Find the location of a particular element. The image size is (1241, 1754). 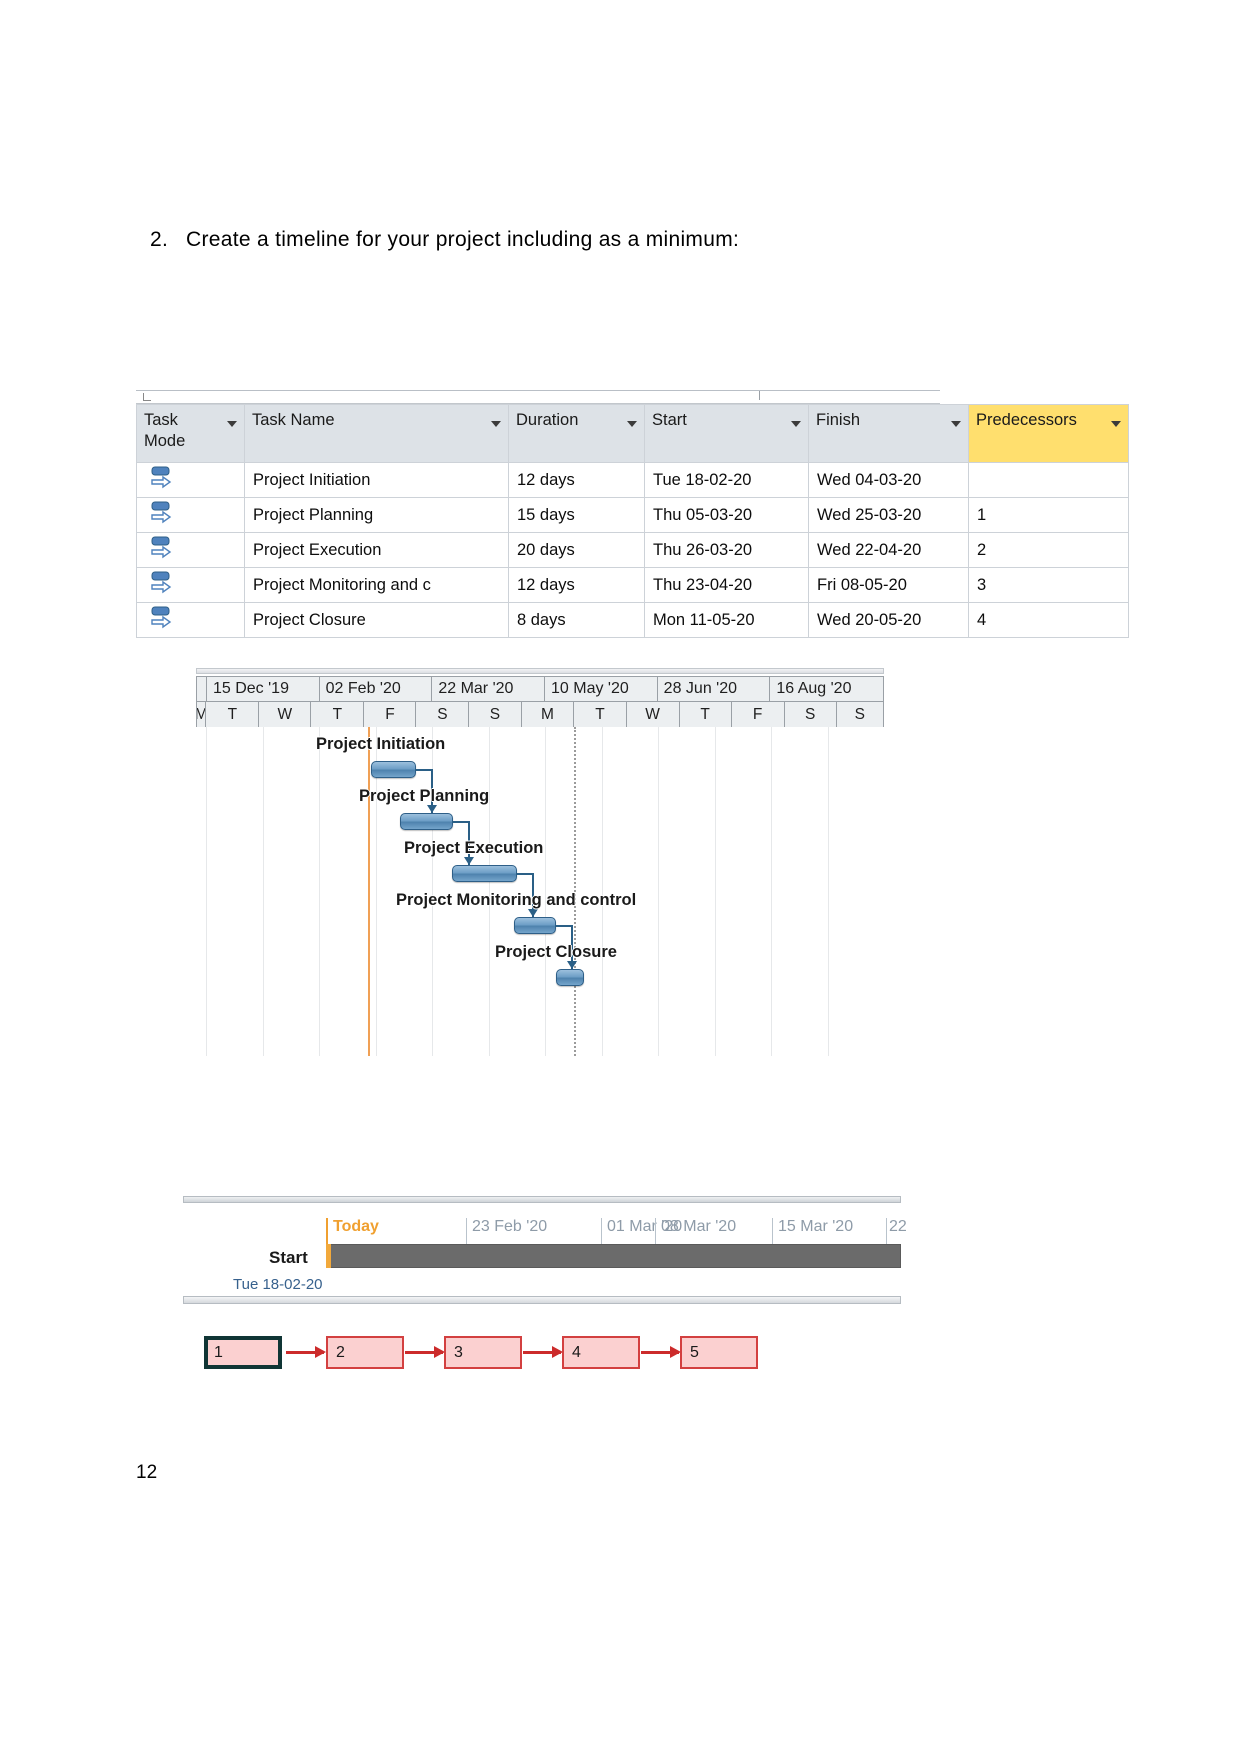

cell-start: Thu 05-03-20 is located at coordinates (726, 515).